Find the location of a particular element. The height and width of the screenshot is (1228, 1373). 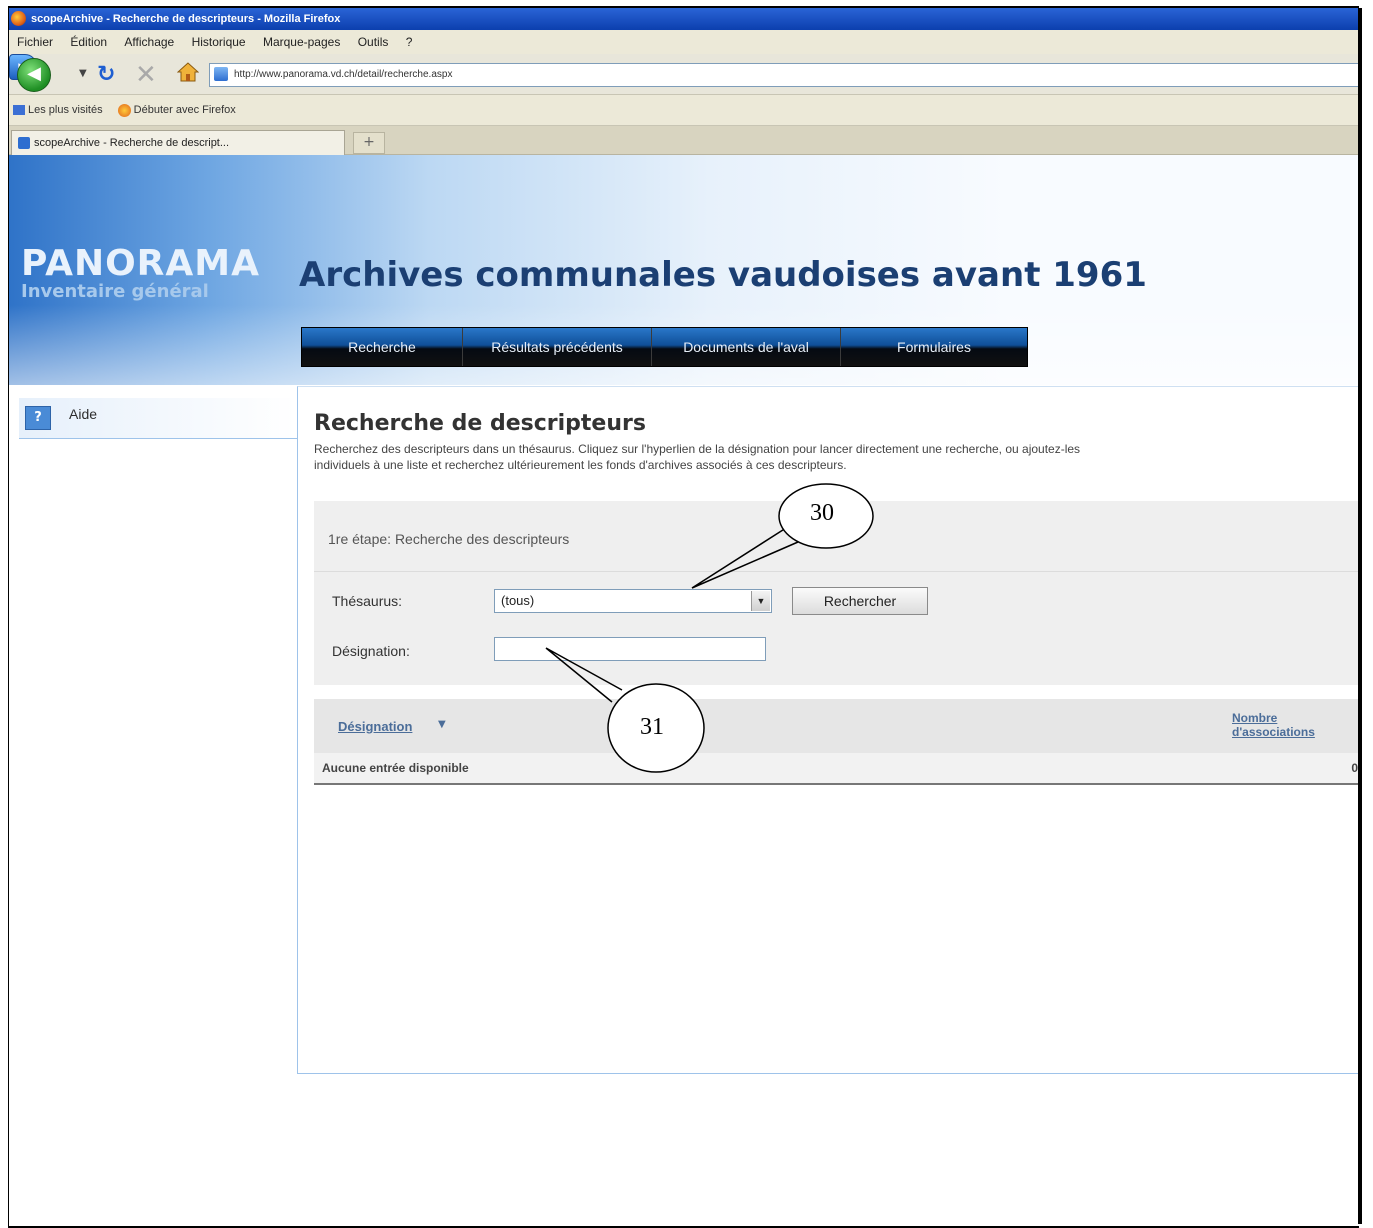

thesaurus-label: Thésaurus: is located at coordinates (367, 601).